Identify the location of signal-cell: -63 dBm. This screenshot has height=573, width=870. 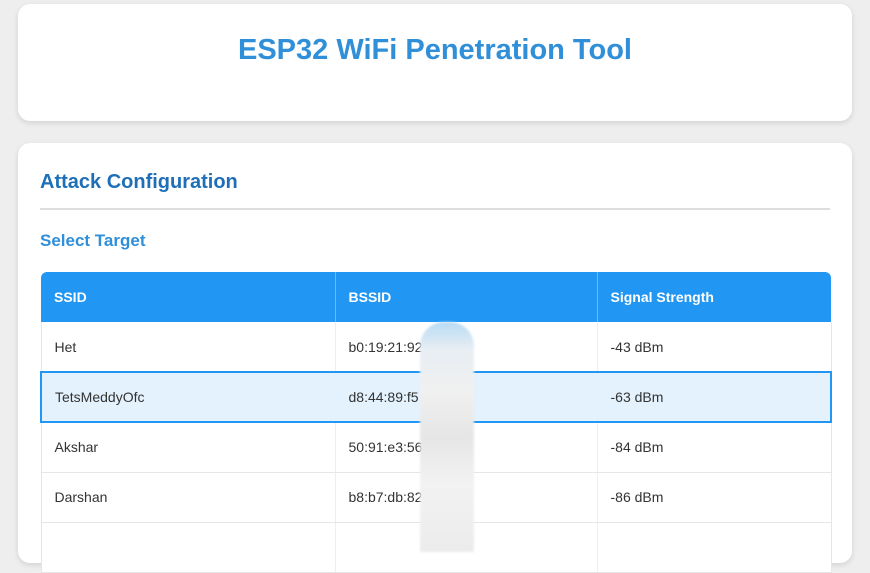
(714, 397).